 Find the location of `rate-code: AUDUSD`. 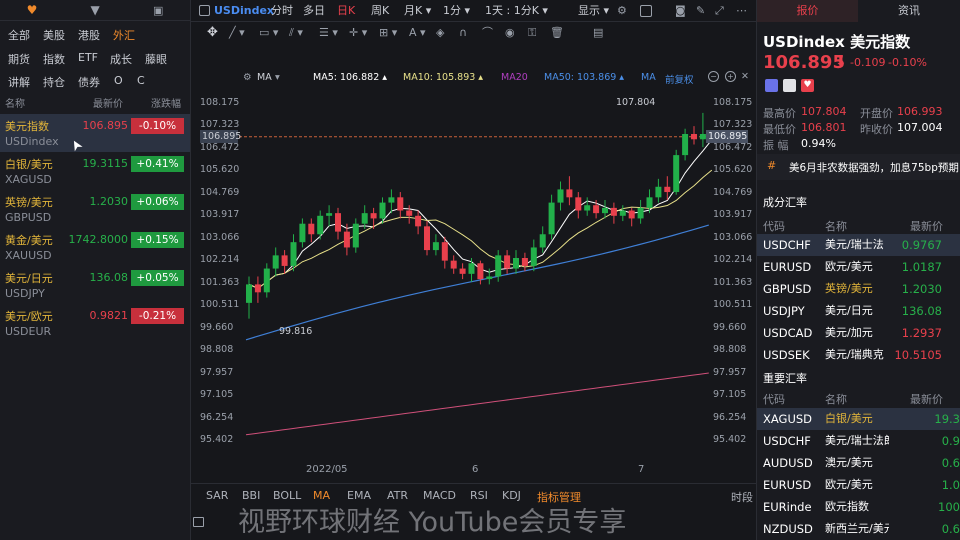

rate-code: AUDUSD is located at coordinates (788, 463).